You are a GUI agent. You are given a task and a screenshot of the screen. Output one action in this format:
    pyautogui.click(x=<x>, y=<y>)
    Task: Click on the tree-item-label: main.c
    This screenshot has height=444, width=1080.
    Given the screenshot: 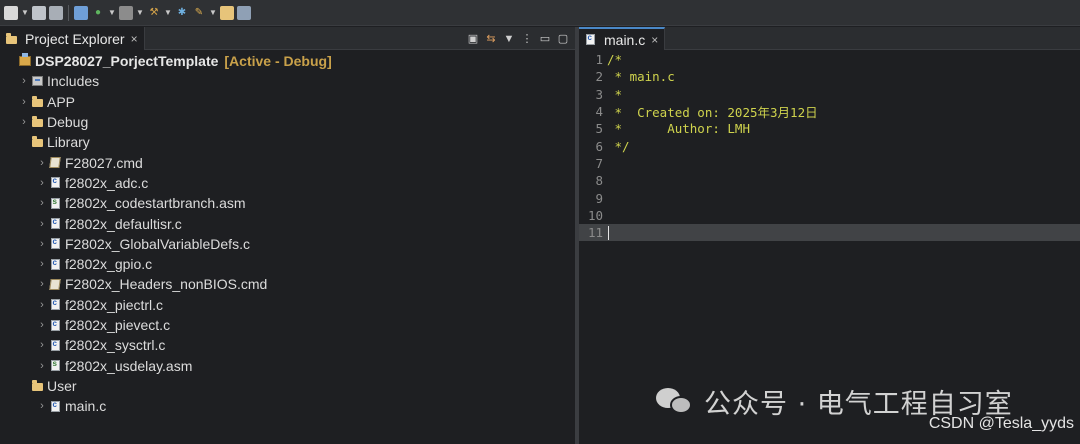 What is the action you would take?
    pyautogui.click(x=86, y=406)
    